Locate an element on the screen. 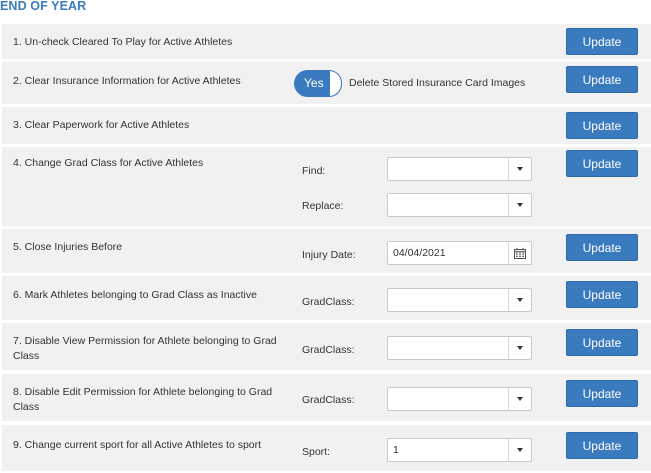 This screenshot has height=473, width=651. toggle-description: Delete Stored Insurance Card Images is located at coordinates (437, 83).